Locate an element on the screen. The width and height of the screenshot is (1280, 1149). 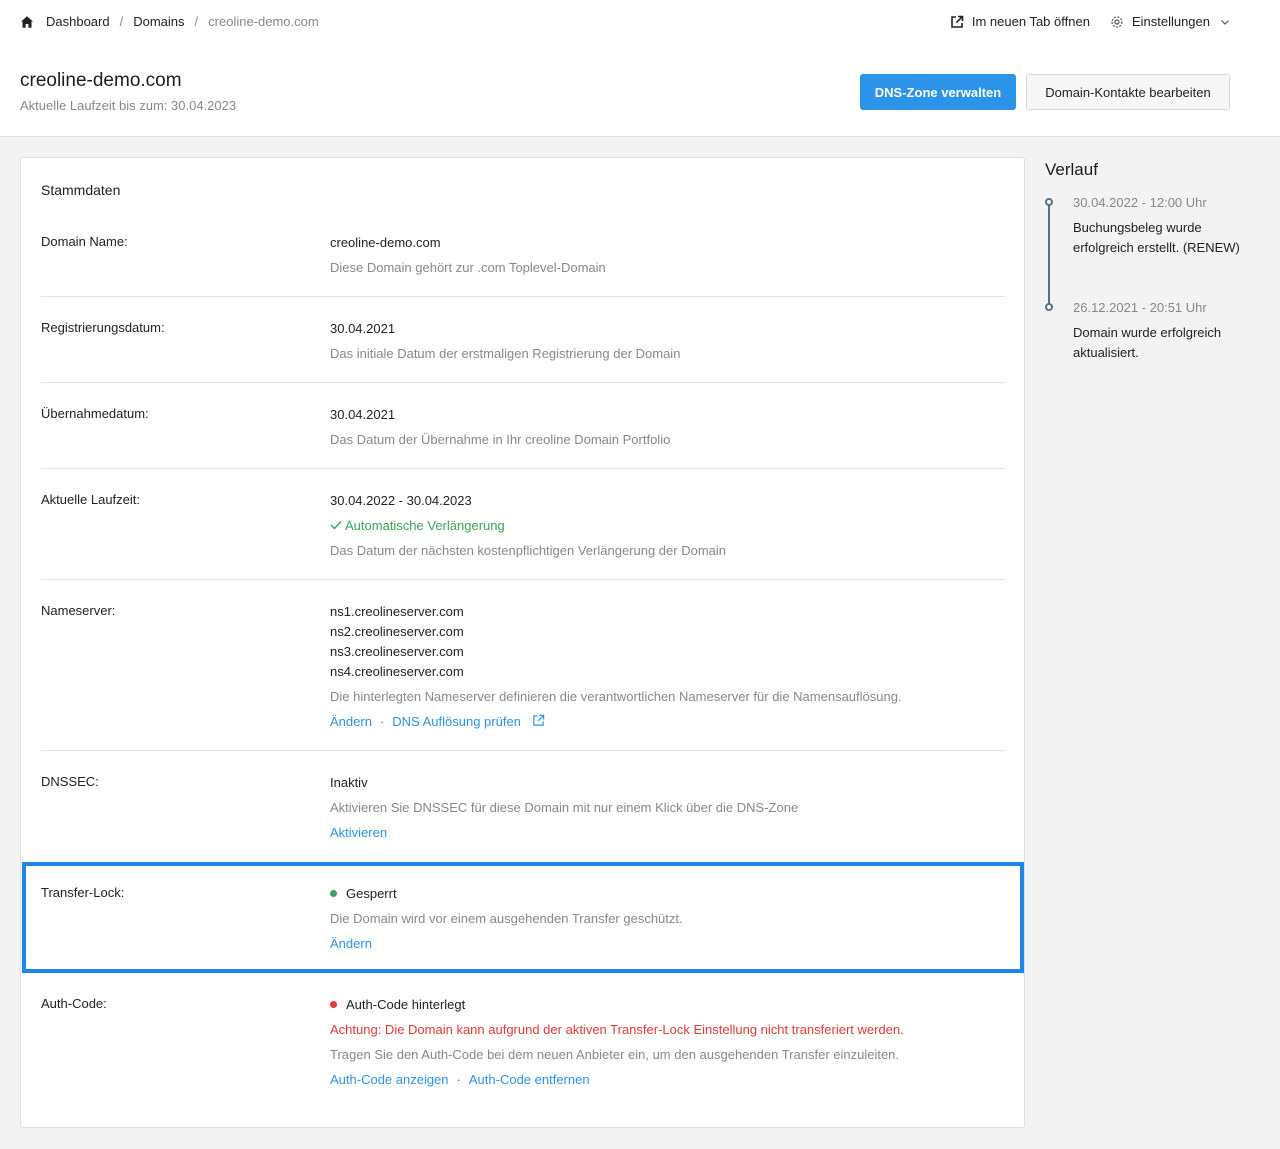
history-title: Verlauf is located at coordinates (1071, 169).